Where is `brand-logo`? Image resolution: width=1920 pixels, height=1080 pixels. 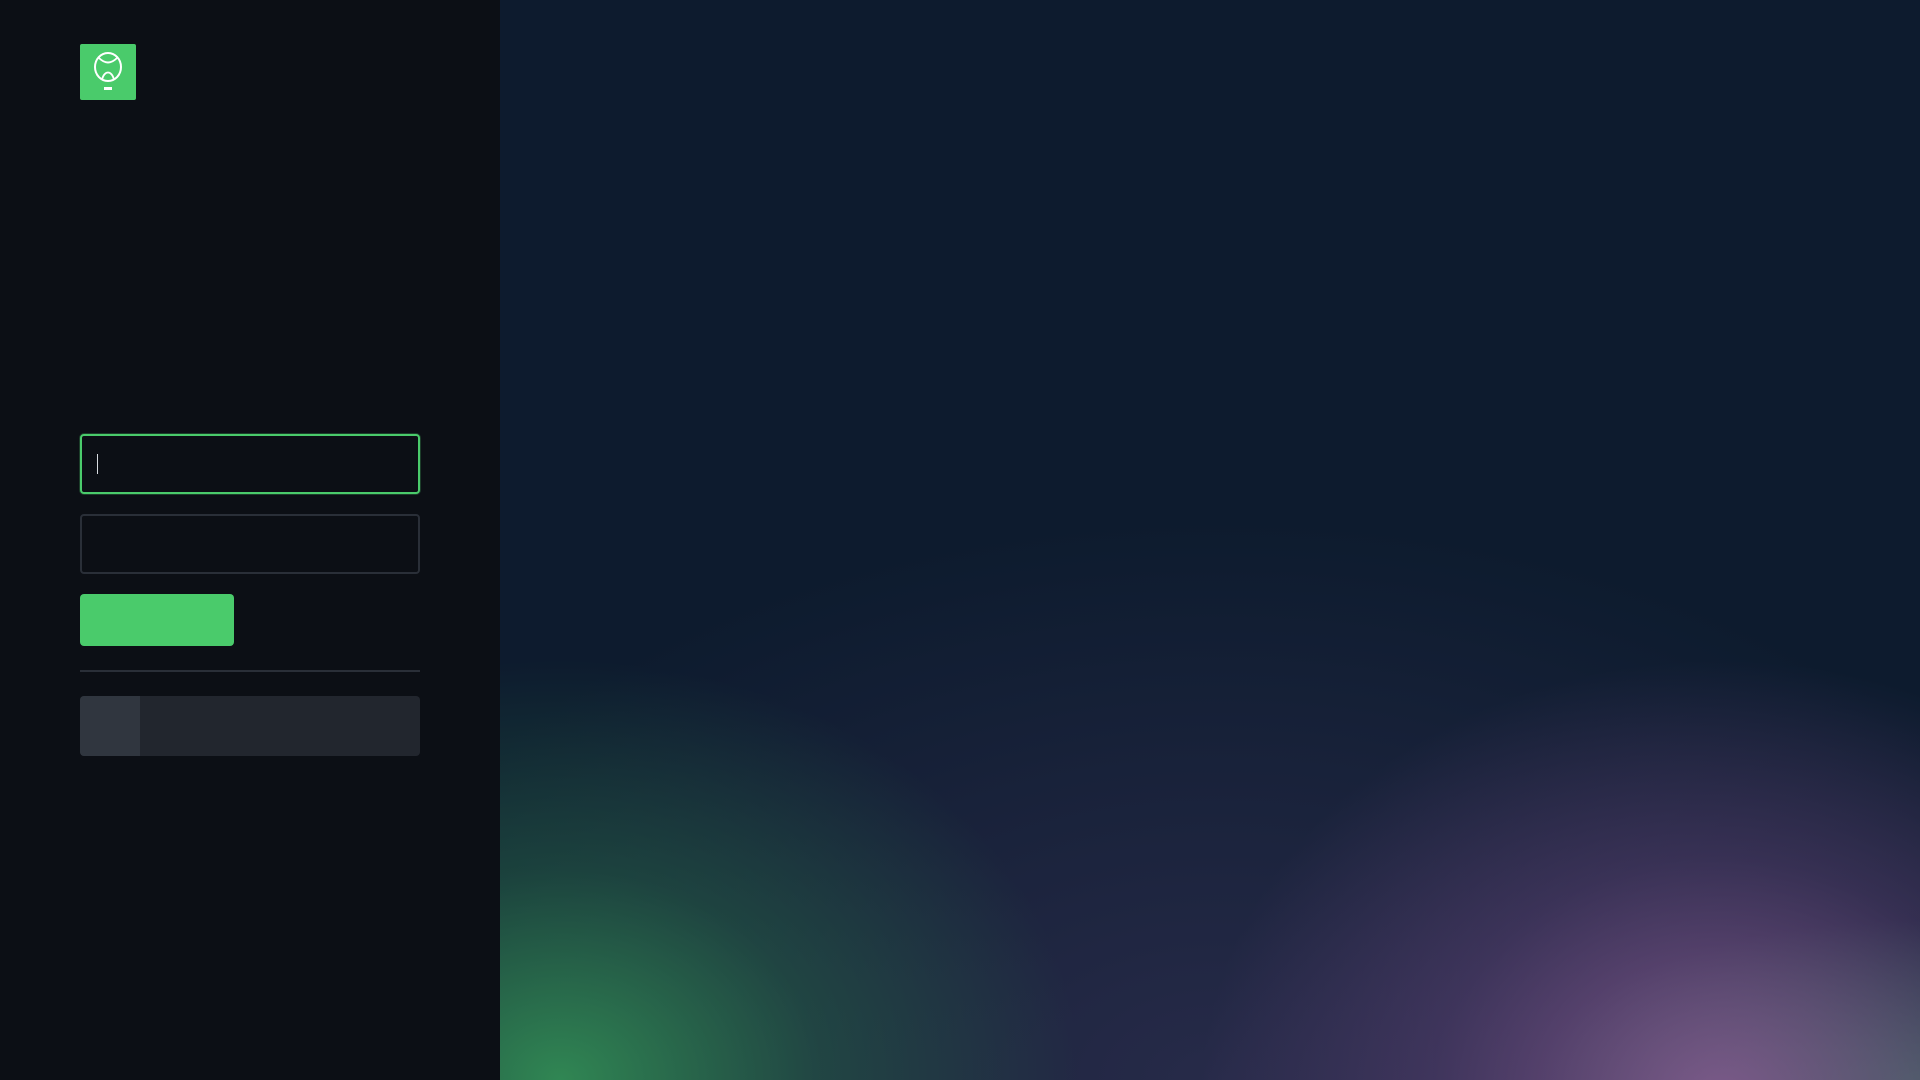 brand-logo is located at coordinates (108, 72).